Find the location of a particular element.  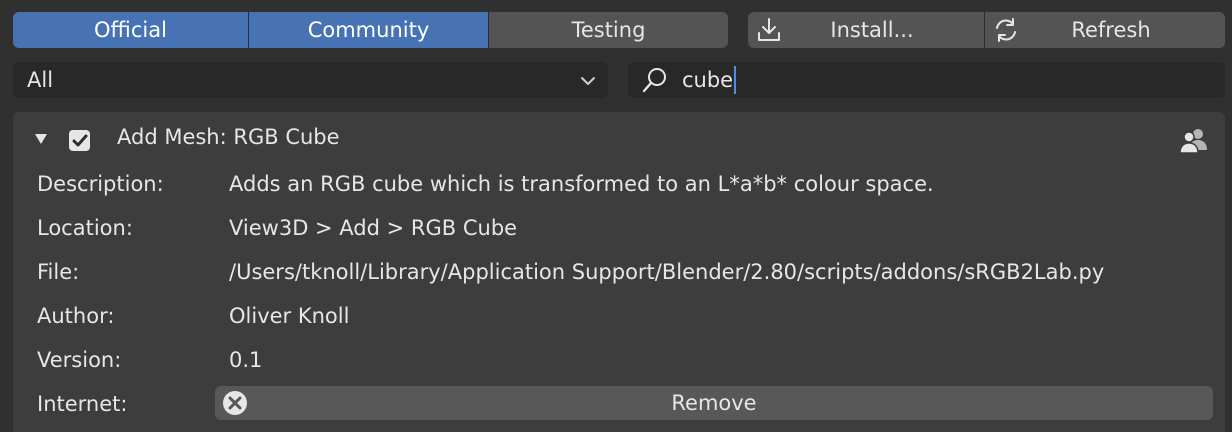

remove-label: Remove is located at coordinates (714, 403).